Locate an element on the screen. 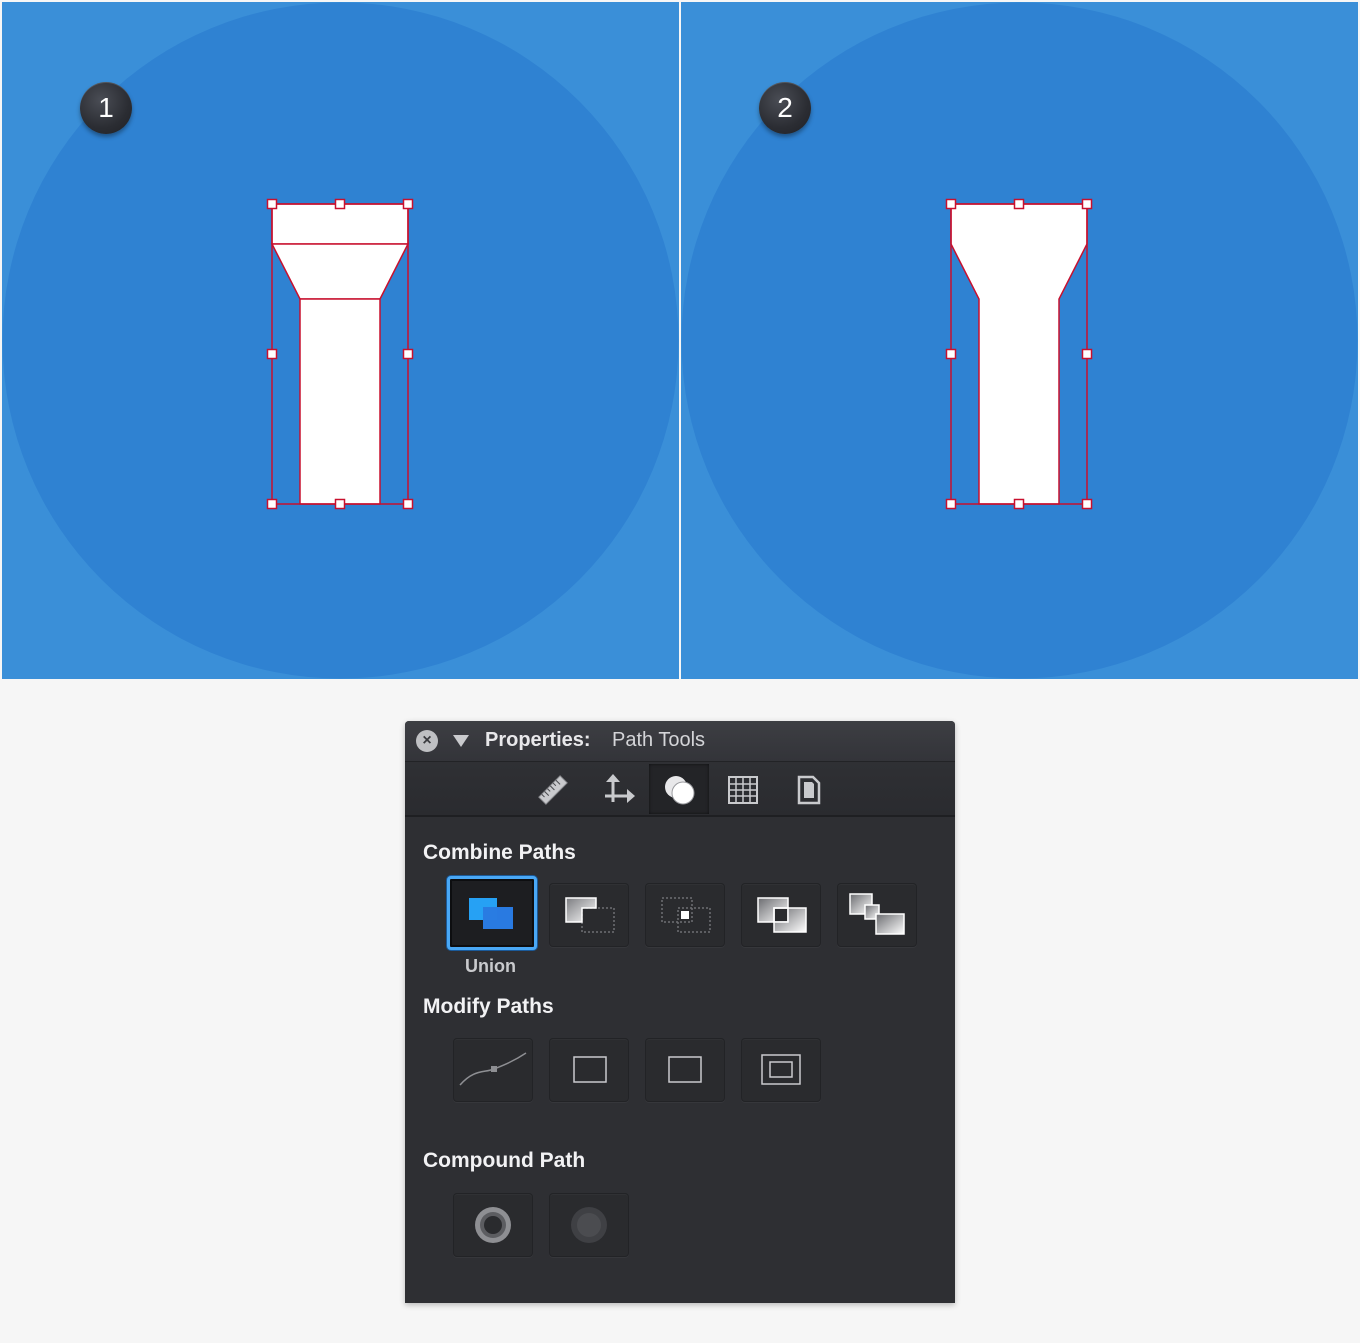 The image size is (1360, 1343). subtract-icon is located at coordinates (590, 915).